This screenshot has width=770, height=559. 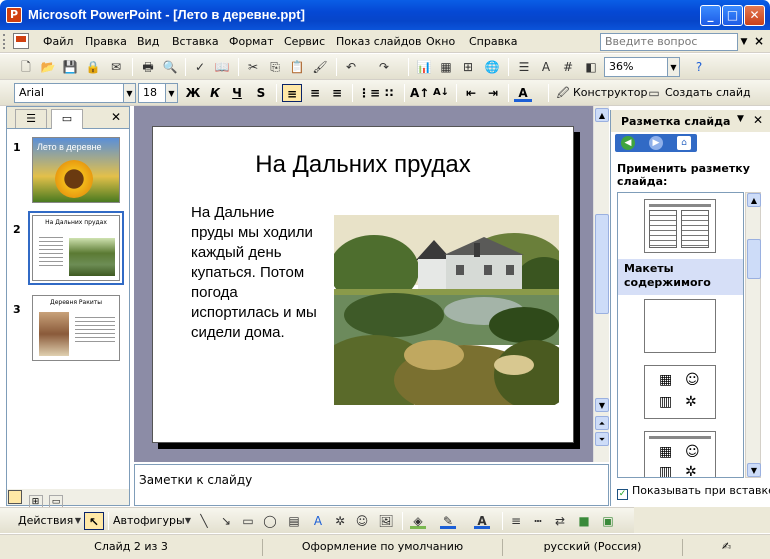 I want to click on insert-chart-icon: 📊, so click(x=424, y=67).